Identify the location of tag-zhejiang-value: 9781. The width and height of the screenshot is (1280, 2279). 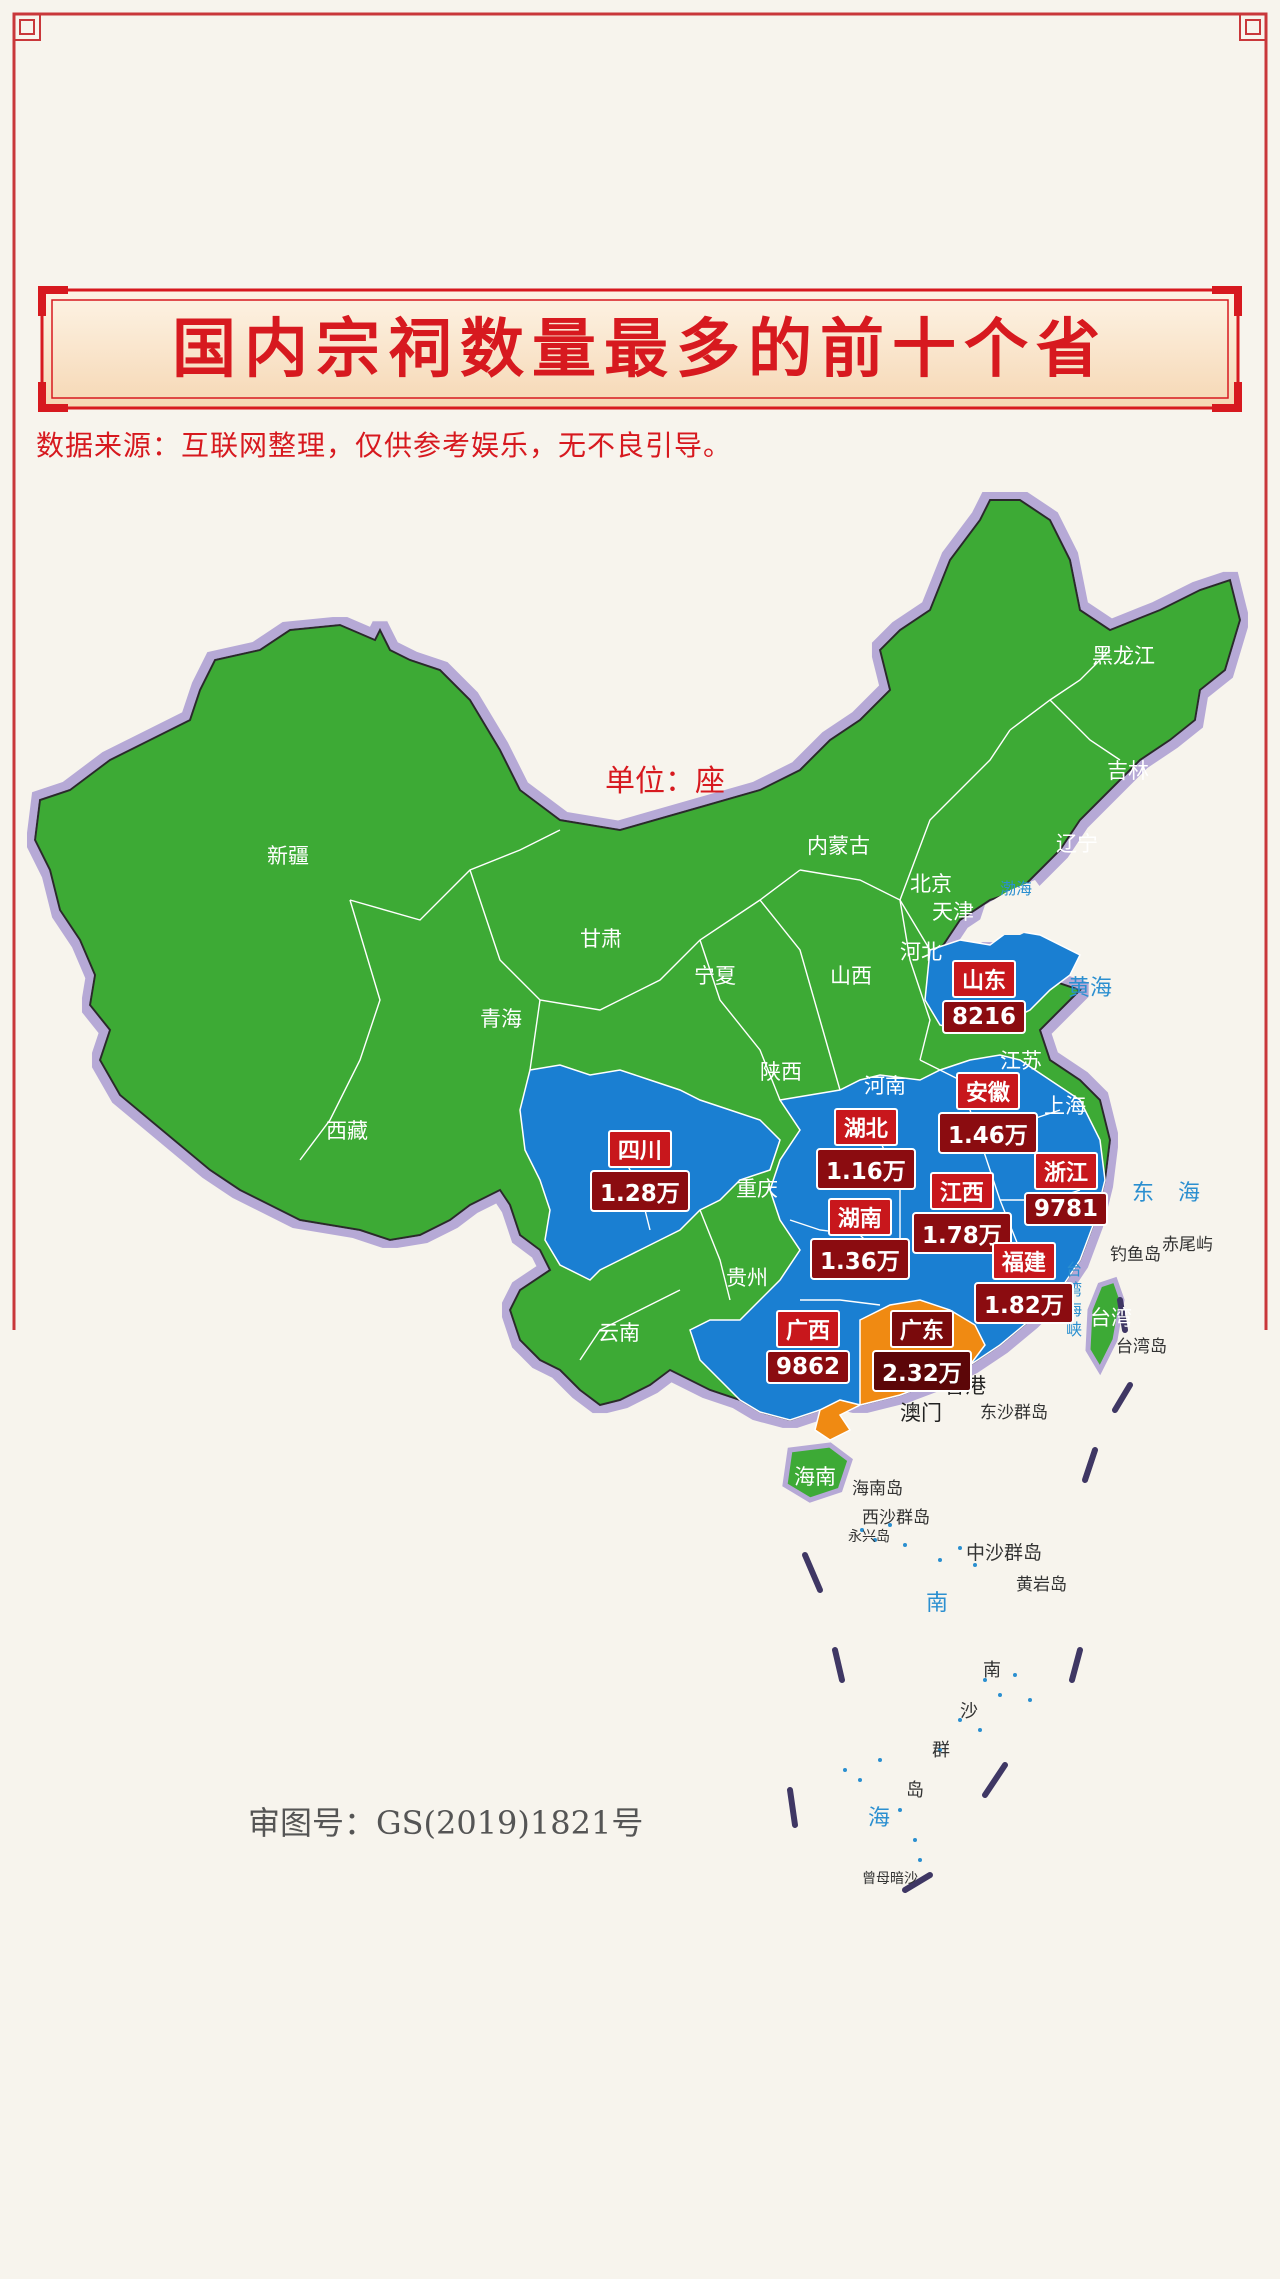
(1066, 1209).